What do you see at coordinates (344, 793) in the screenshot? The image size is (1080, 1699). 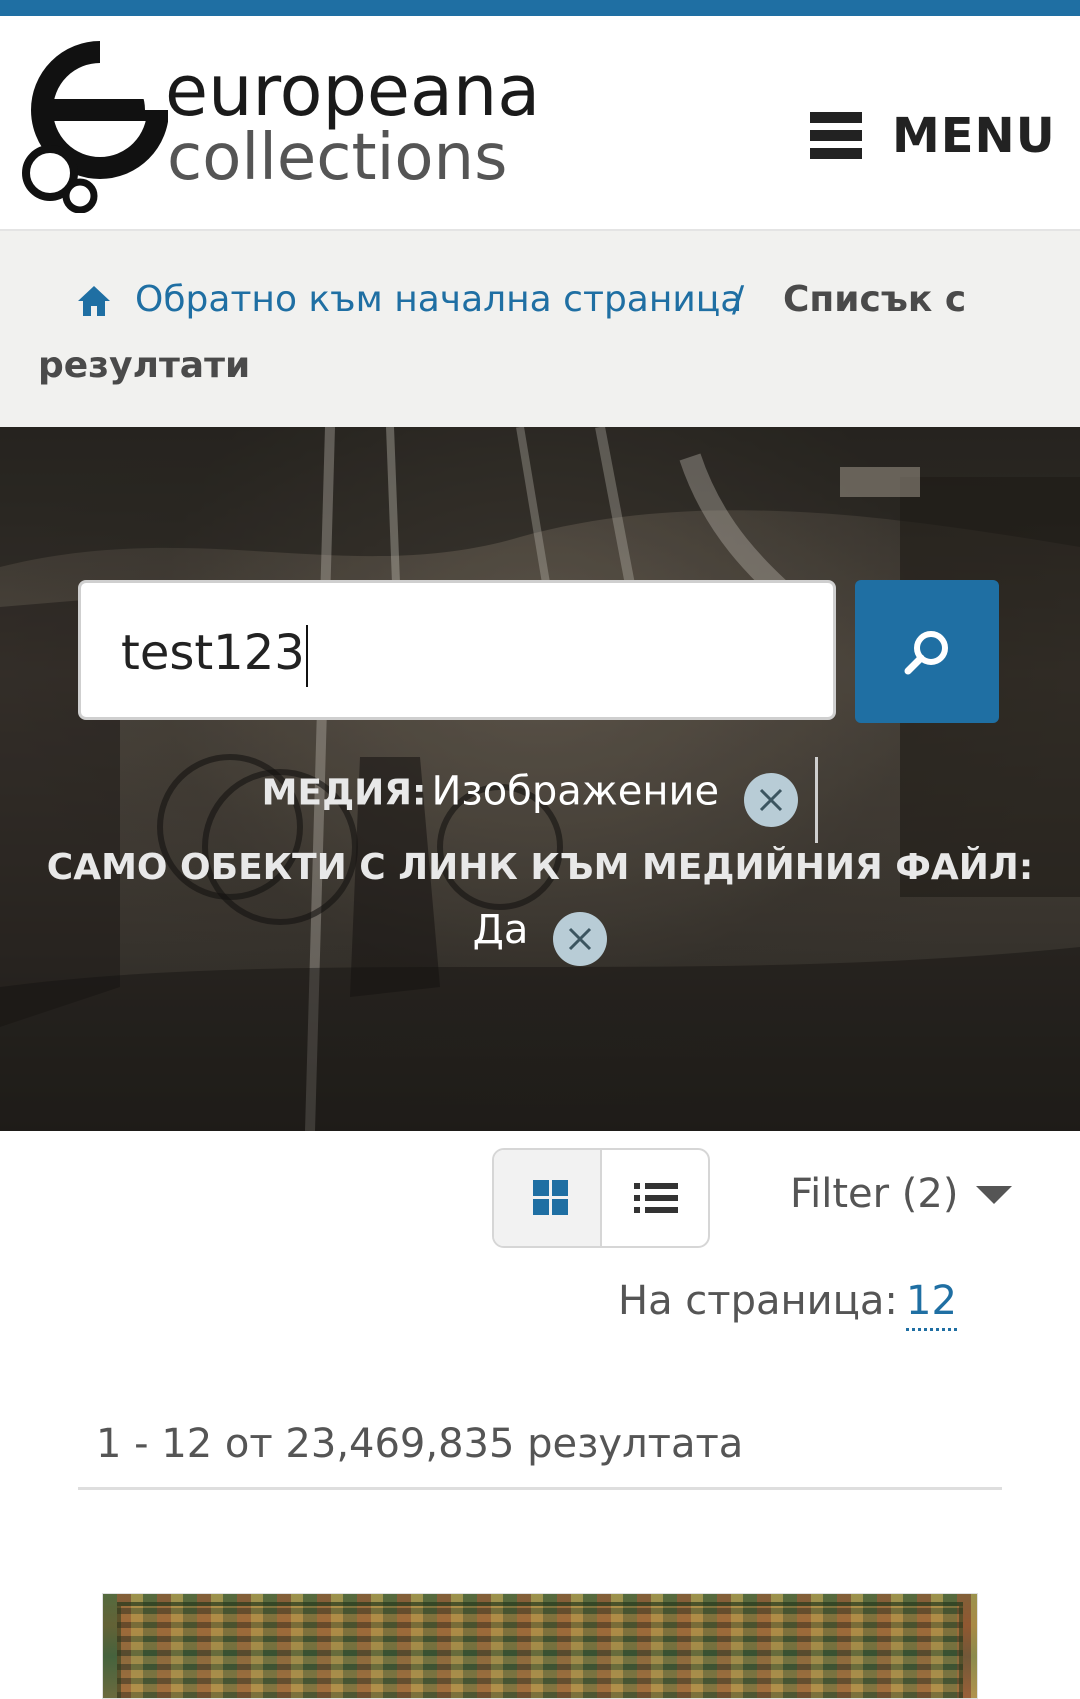 I see `facet-key: МЕДИЯ:` at bounding box center [344, 793].